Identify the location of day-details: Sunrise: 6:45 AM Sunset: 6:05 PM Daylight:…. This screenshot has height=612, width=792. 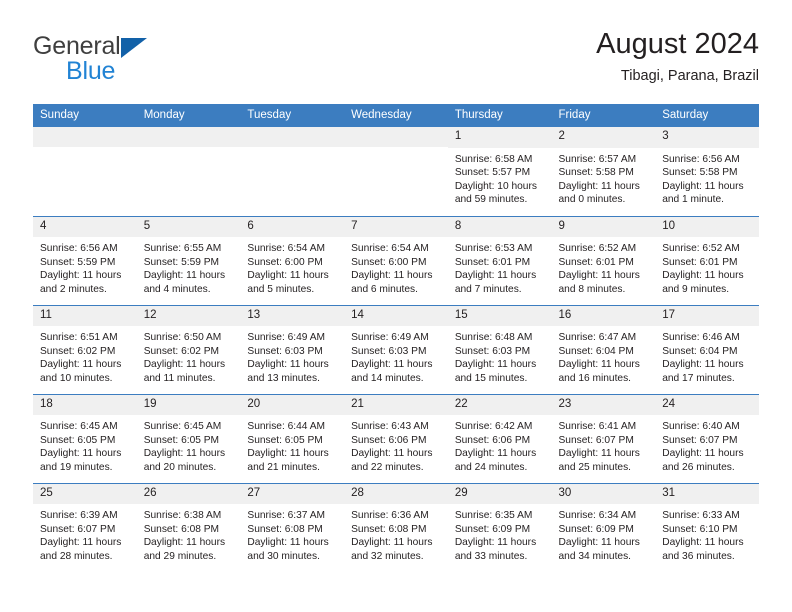
(85, 444).